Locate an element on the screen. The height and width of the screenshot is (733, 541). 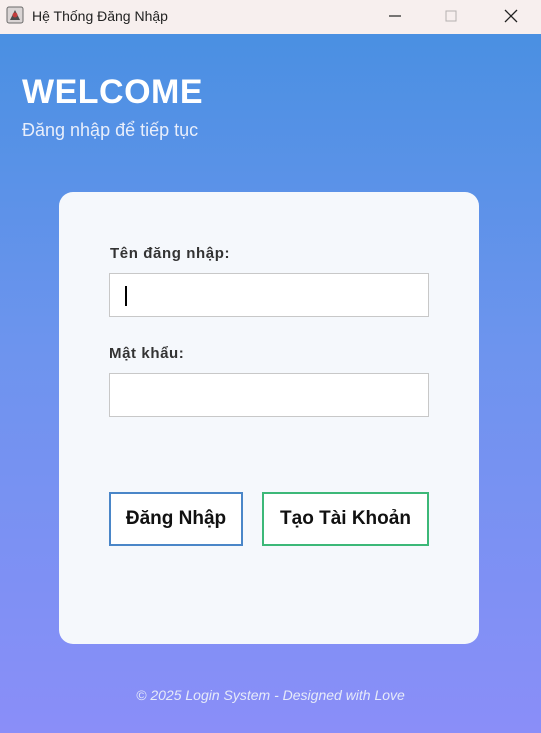
minimize-icon is located at coordinates (395, 16).